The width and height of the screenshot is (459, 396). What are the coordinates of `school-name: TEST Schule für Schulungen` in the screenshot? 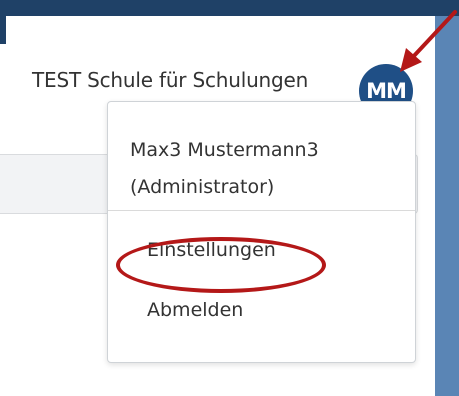 It's located at (170, 80).